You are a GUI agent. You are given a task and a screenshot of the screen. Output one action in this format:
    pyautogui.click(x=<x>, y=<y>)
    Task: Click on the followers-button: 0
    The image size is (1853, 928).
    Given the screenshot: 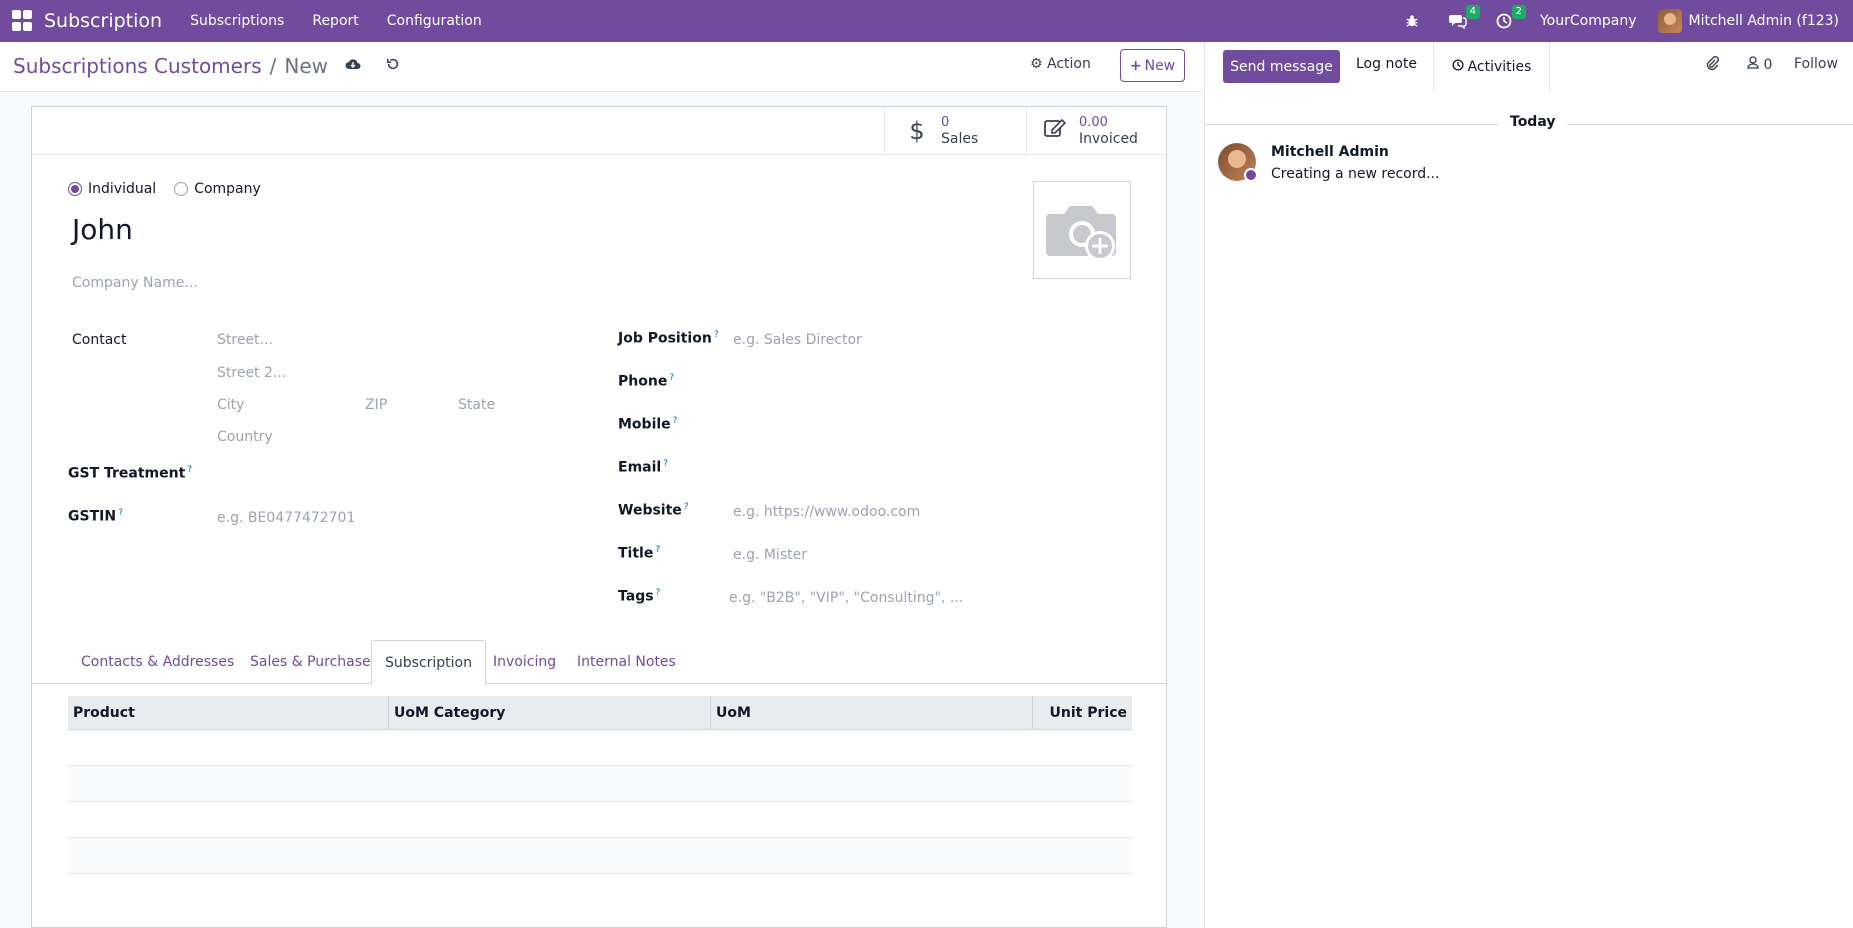 What is the action you would take?
    pyautogui.click(x=1759, y=64)
    